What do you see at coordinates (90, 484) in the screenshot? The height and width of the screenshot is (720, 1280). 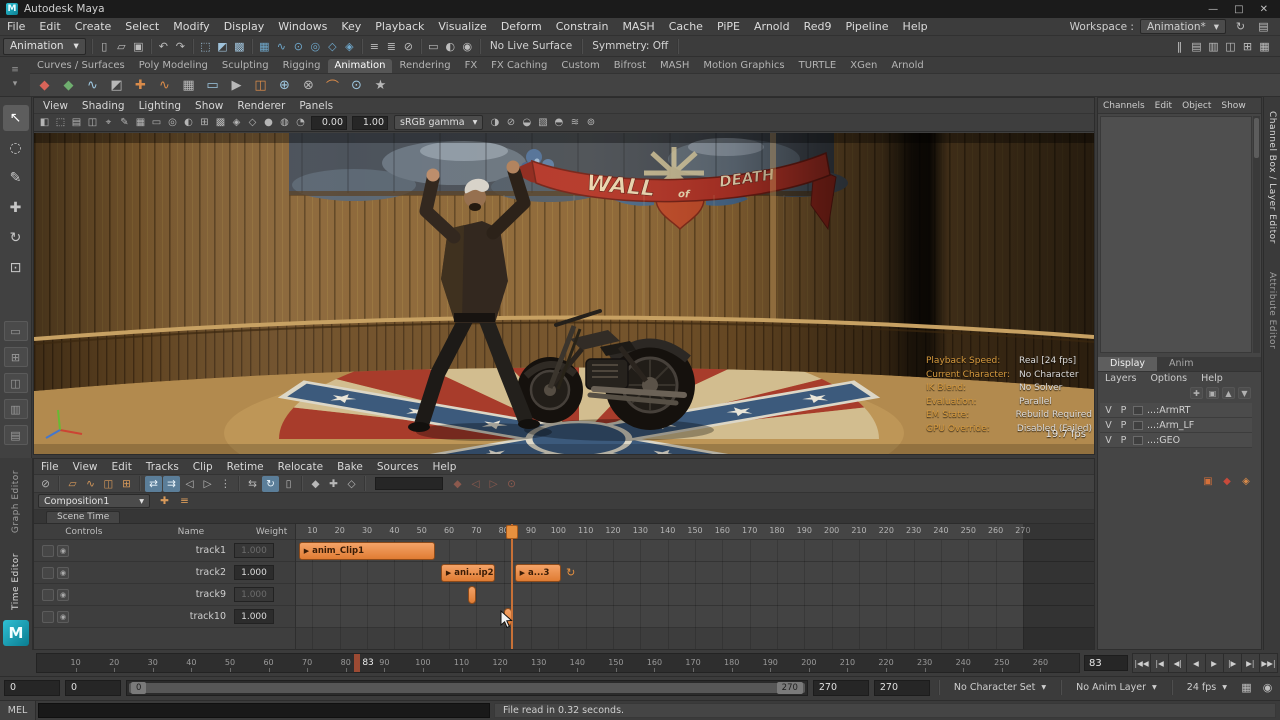 I see `add-audio-clip-icon: ∿` at bounding box center [90, 484].